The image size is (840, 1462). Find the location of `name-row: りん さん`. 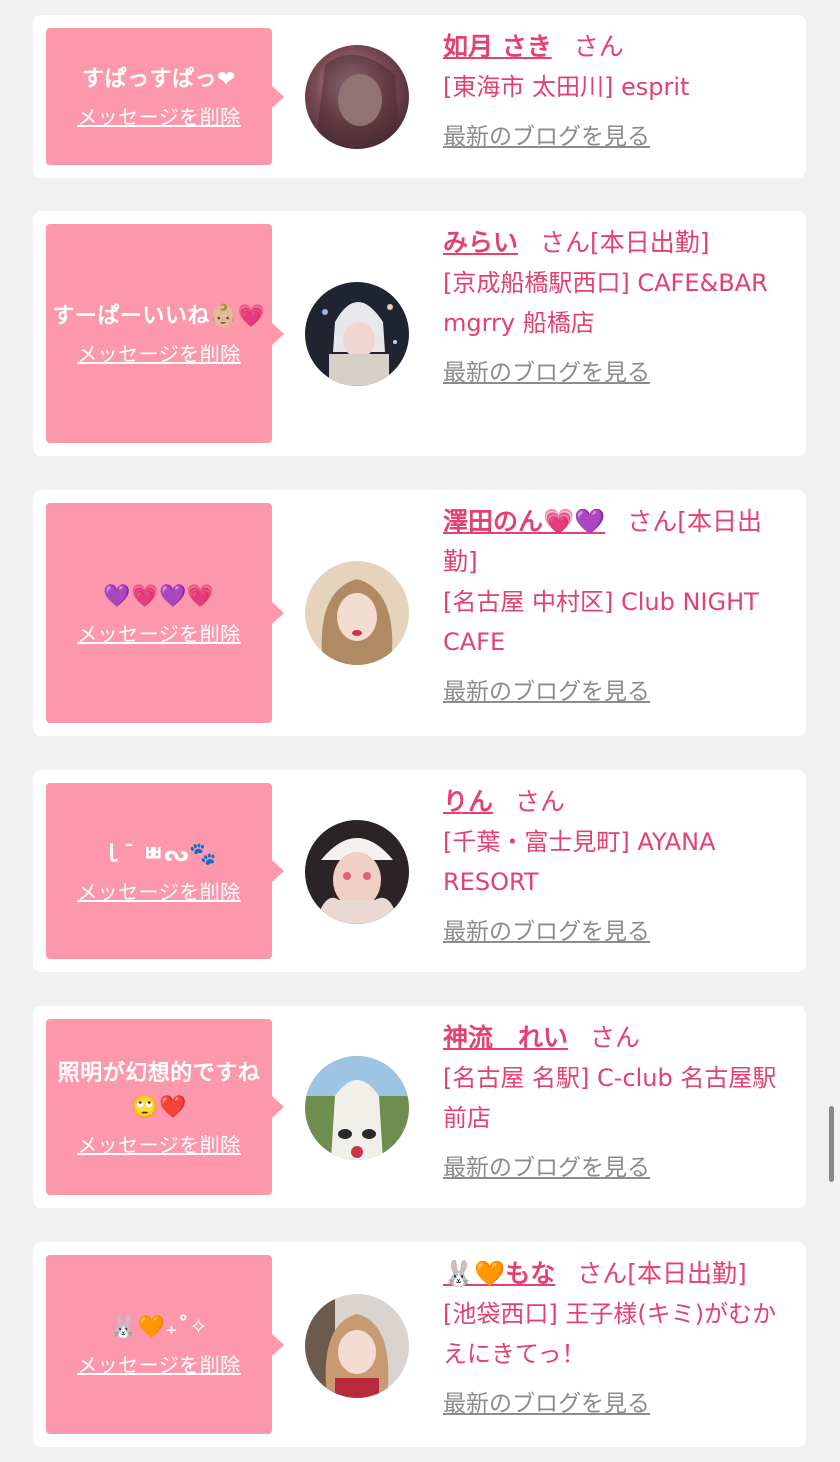

name-row: りん さん is located at coordinates (618, 802).